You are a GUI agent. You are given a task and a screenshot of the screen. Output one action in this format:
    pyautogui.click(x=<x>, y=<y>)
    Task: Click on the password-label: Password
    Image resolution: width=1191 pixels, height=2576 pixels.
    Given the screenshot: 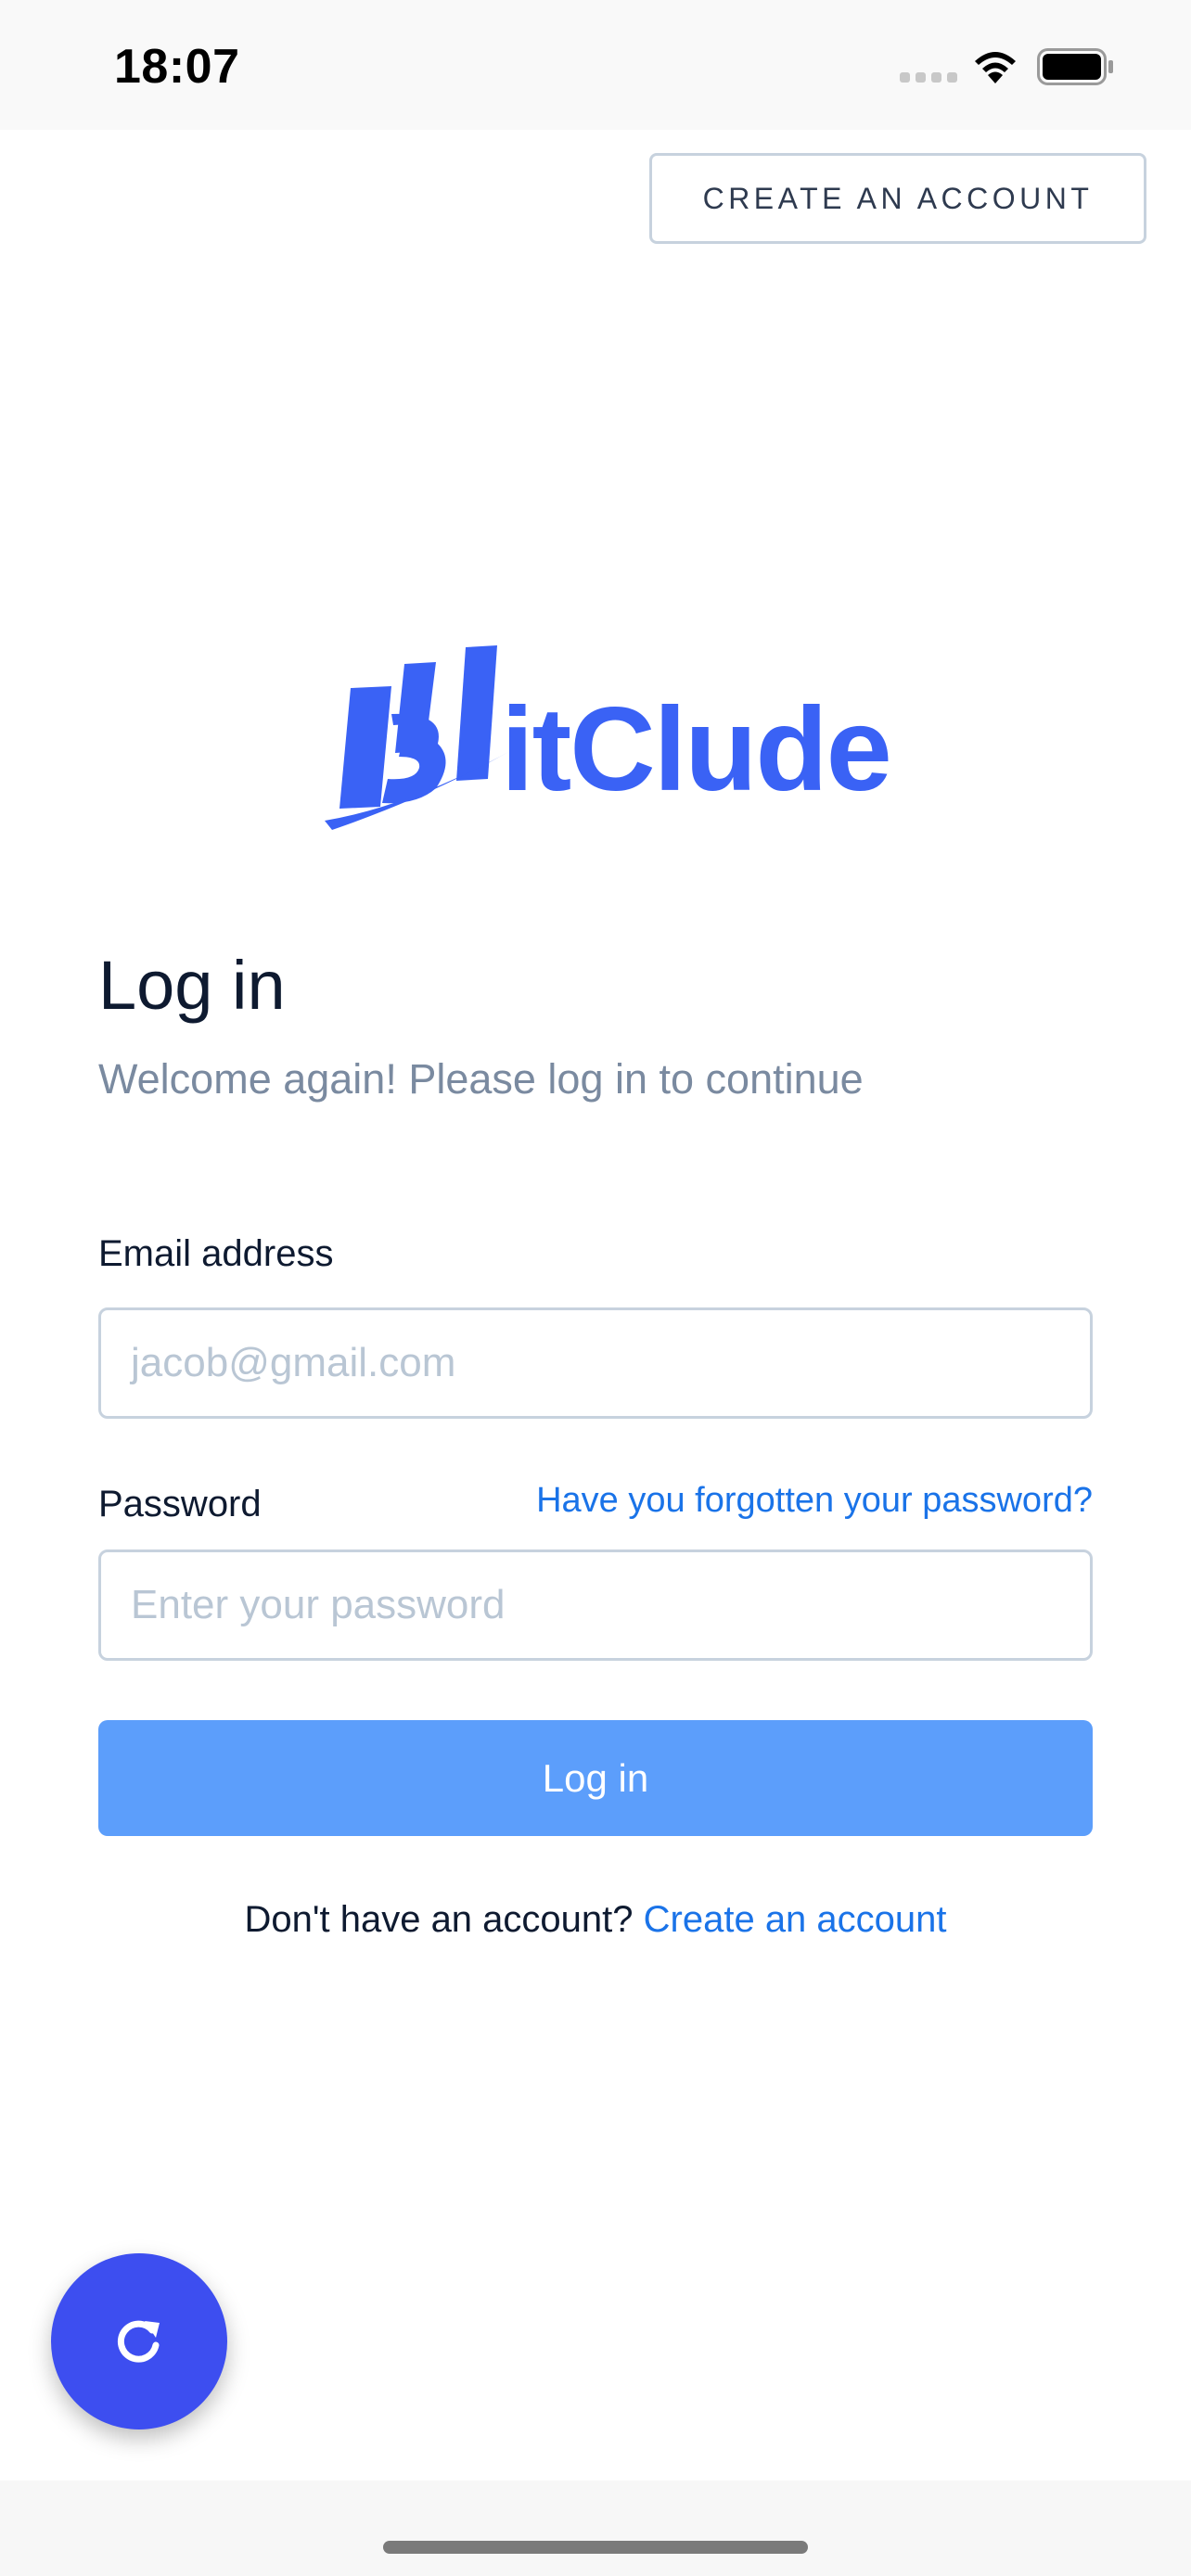 What is the action you would take?
    pyautogui.click(x=180, y=1504)
    